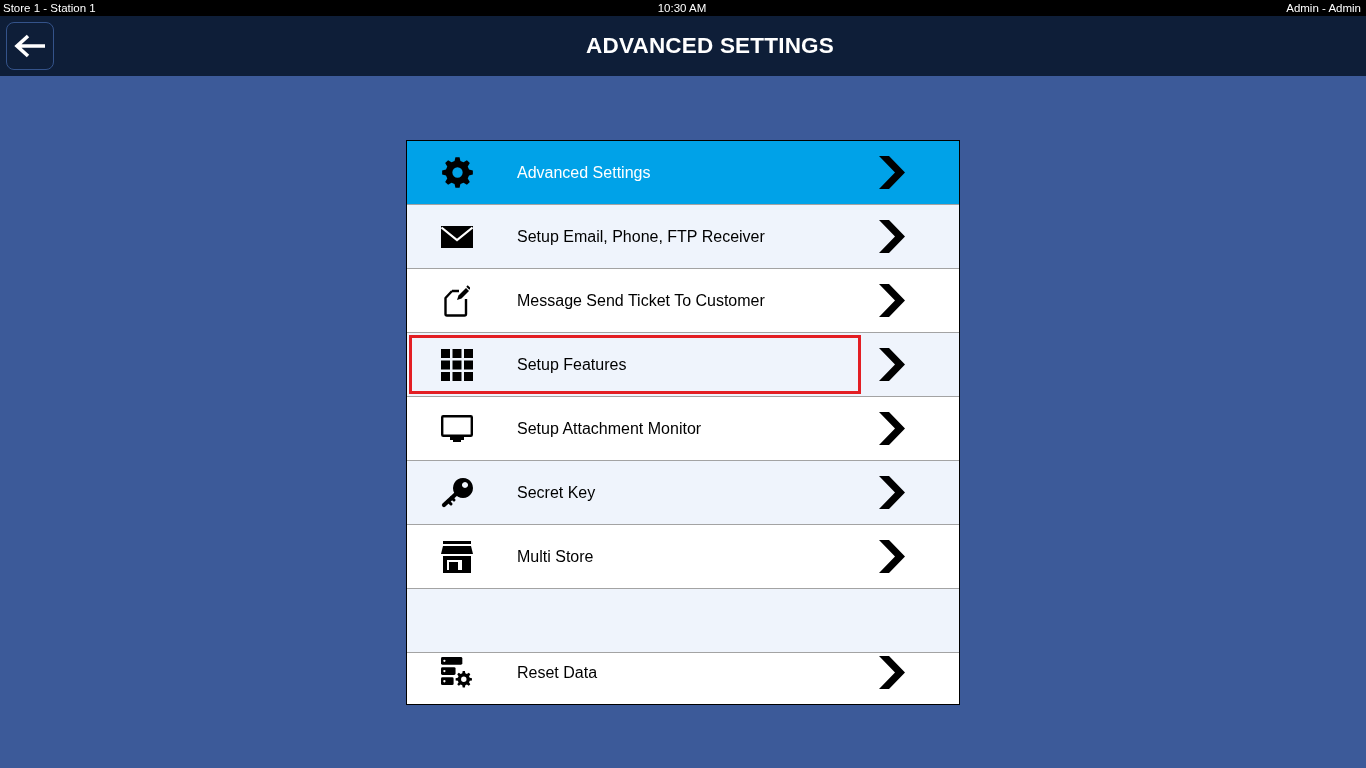  What do you see at coordinates (457, 236) in the screenshot?
I see `envelope-icon` at bounding box center [457, 236].